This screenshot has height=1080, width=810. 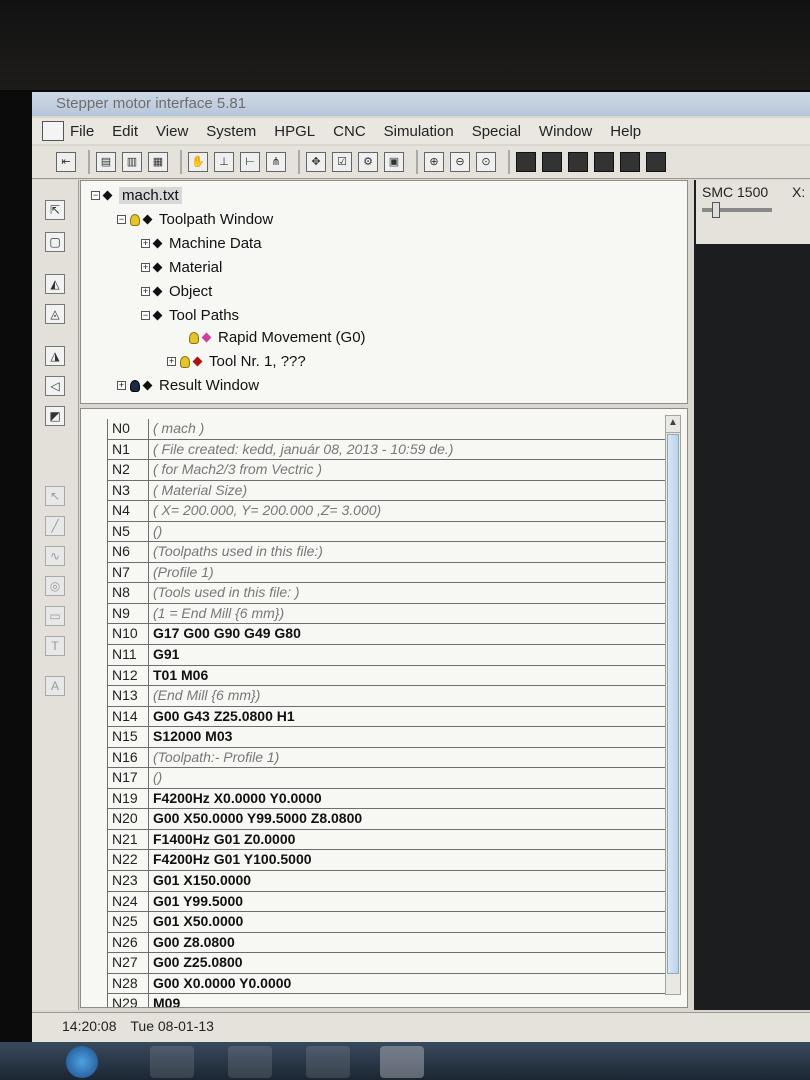 What do you see at coordinates (55, 586) in the screenshot?
I see `circle-icon: ◎` at bounding box center [55, 586].